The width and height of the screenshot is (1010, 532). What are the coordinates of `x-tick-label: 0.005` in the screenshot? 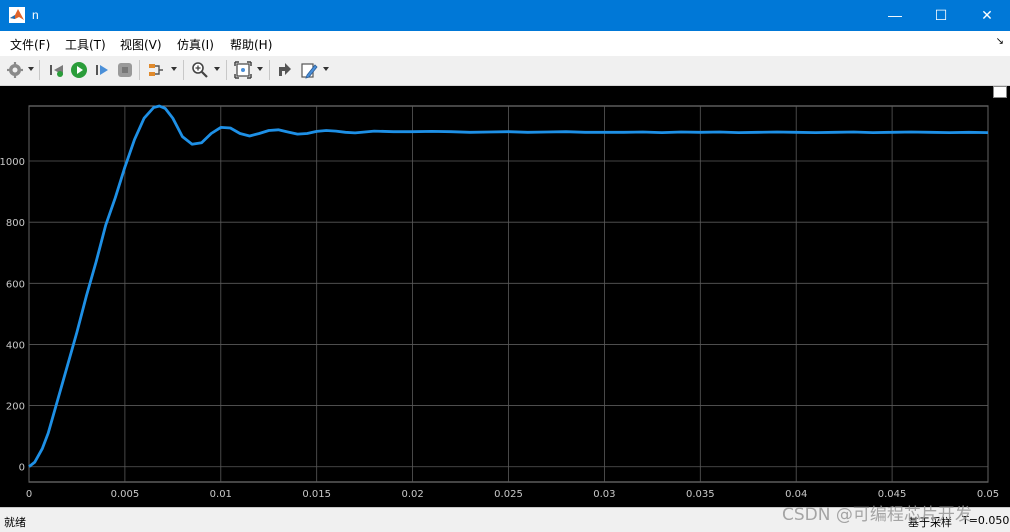 It's located at (125, 494).